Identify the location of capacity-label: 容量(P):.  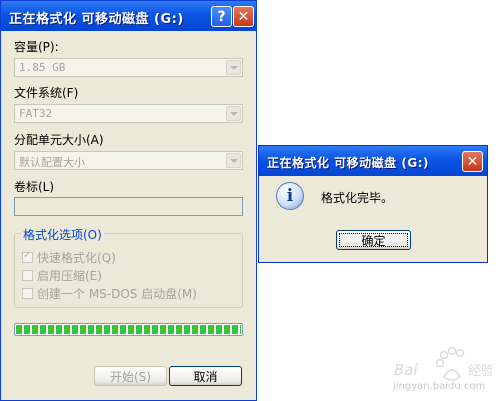
(36, 47).